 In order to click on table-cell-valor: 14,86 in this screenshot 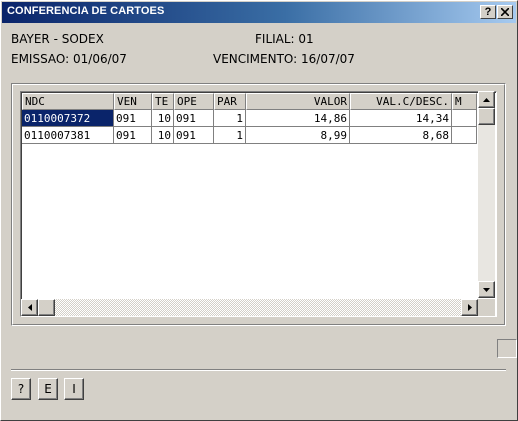, I will do `click(298, 118)`.